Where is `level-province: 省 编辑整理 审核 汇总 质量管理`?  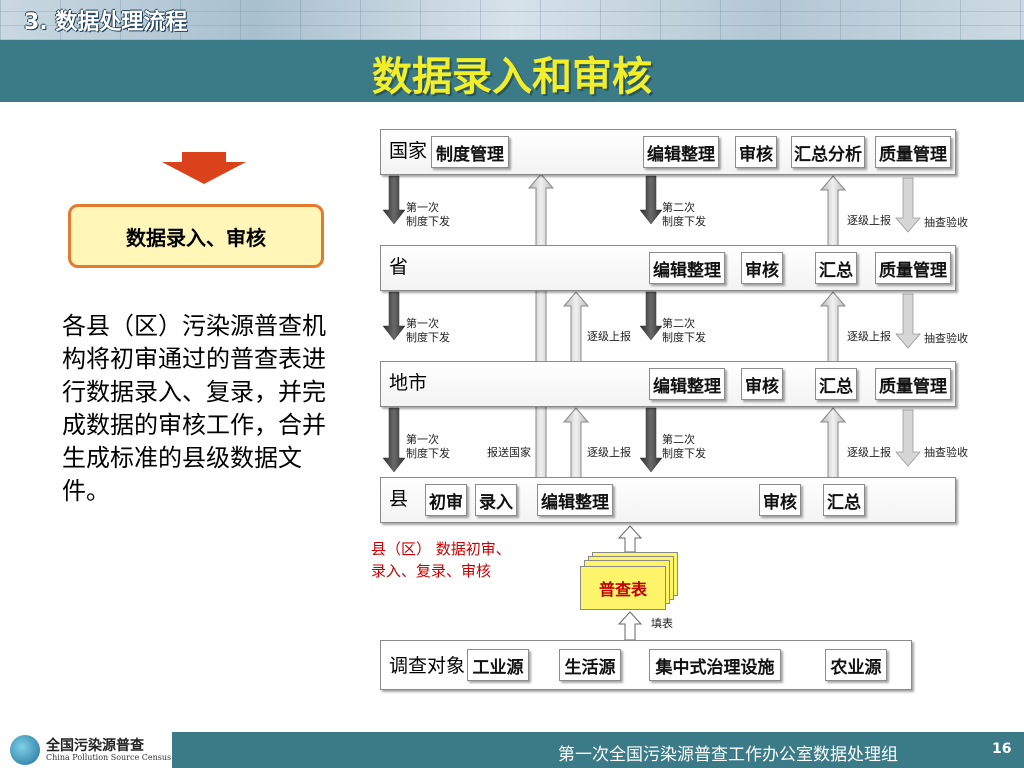 level-province: 省 编辑整理 审核 汇总 质量管理 is located at coordinates (668, 268).